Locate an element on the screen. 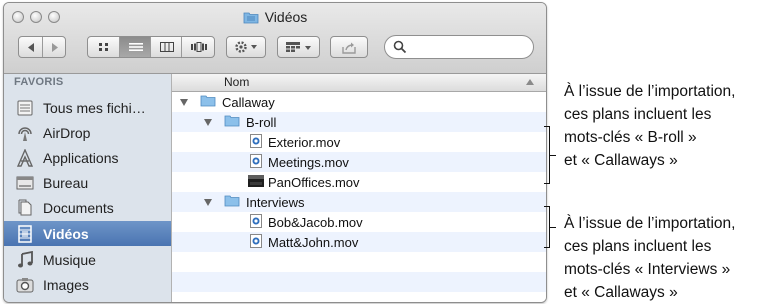  action-menu-button is located at coordinates (246, 47).